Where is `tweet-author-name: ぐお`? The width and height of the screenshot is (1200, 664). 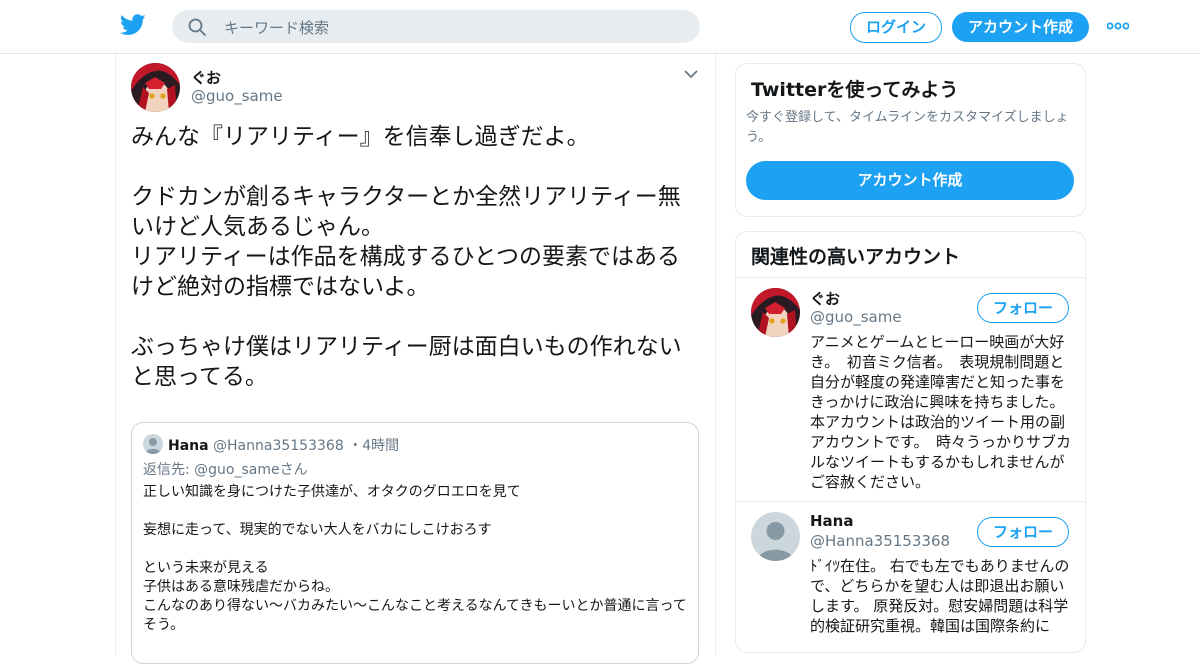 tweet-author-name: ぐお is located at coordinates (206, 77).